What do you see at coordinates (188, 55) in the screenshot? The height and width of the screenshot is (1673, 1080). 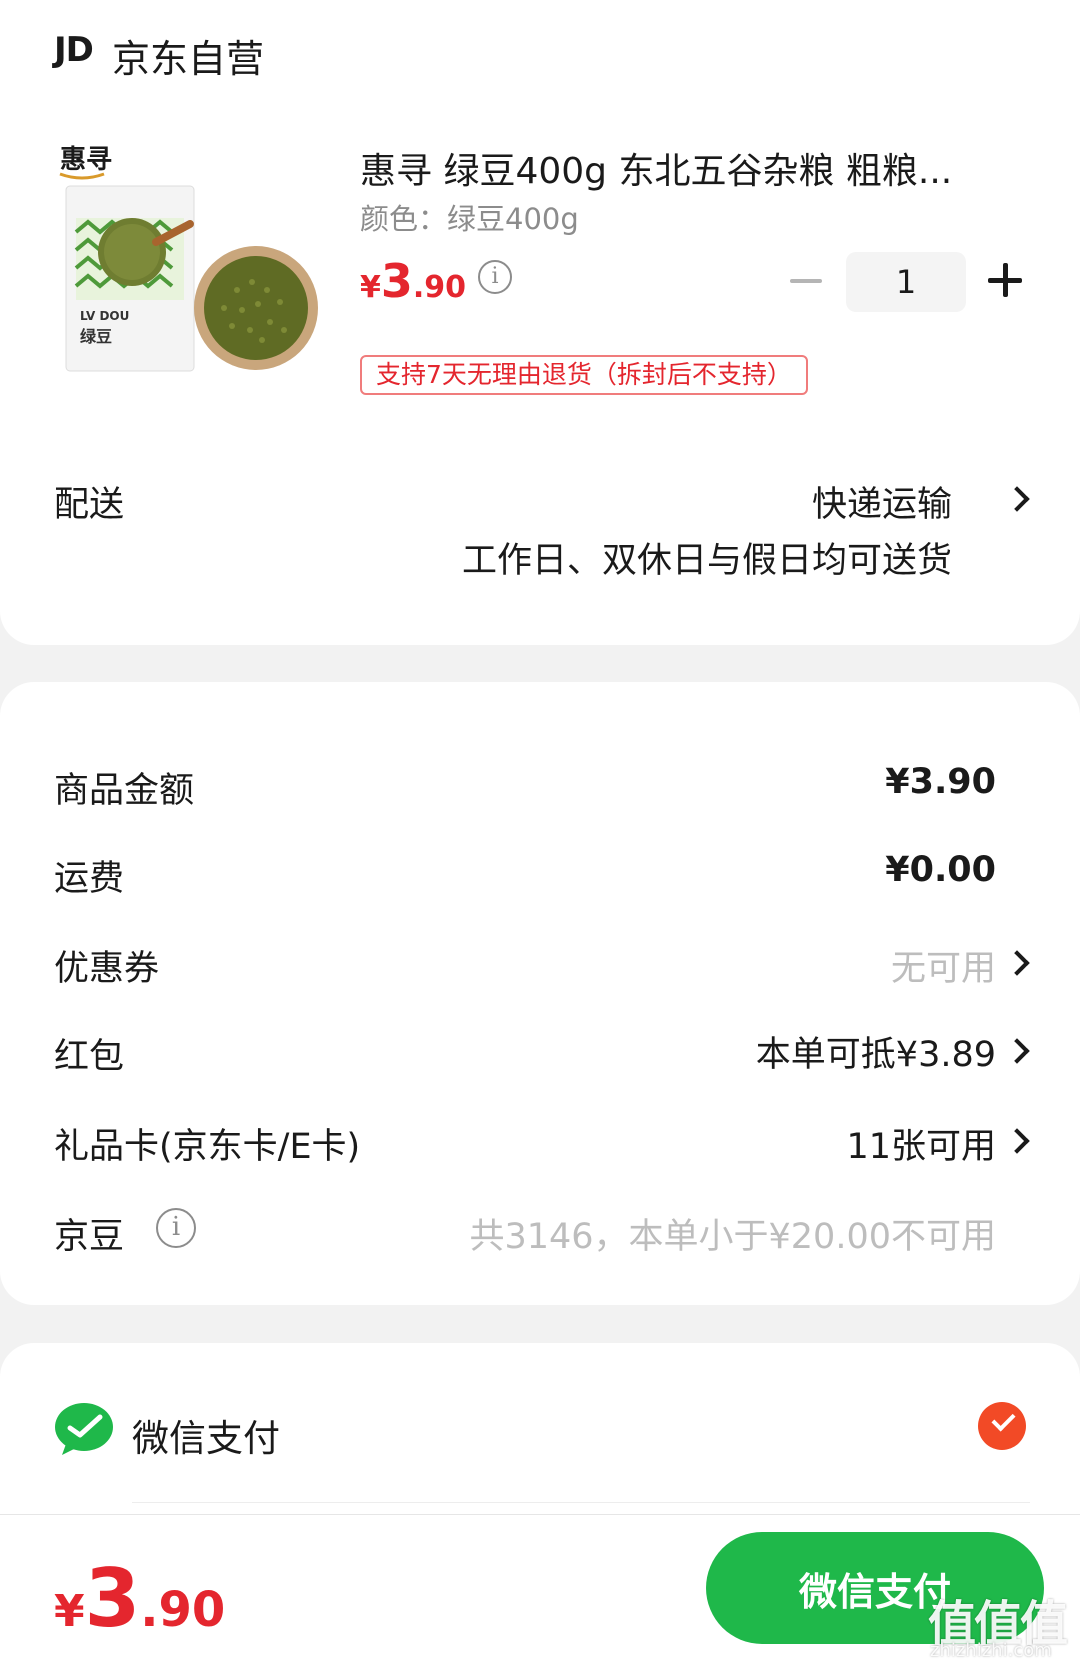 I see `store-name: 京东自营` at bounding box center [188, 55].